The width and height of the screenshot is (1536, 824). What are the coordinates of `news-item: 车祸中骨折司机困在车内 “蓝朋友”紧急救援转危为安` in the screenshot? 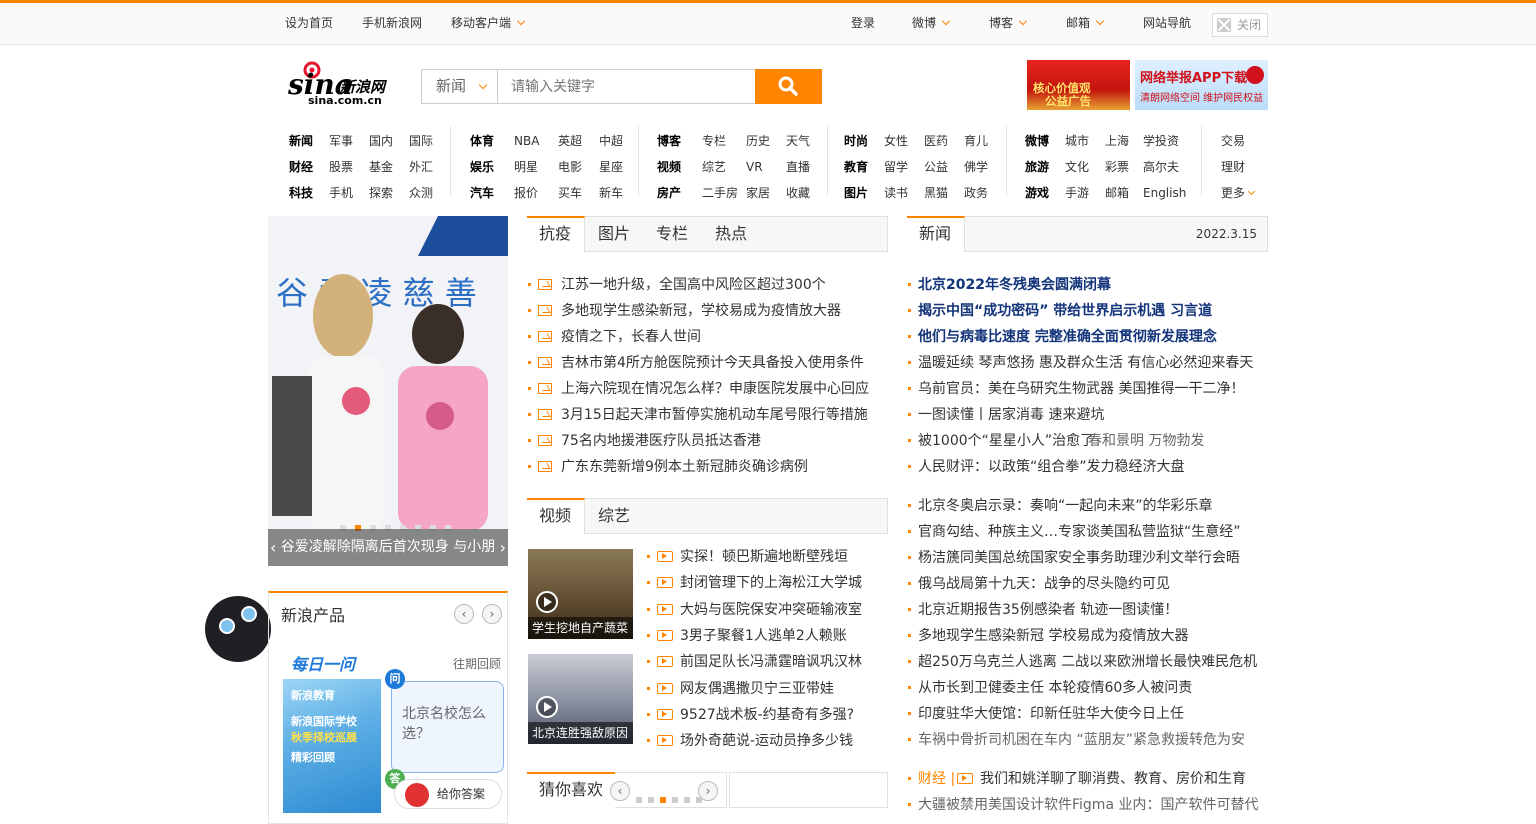 It's located at (1081, 740).